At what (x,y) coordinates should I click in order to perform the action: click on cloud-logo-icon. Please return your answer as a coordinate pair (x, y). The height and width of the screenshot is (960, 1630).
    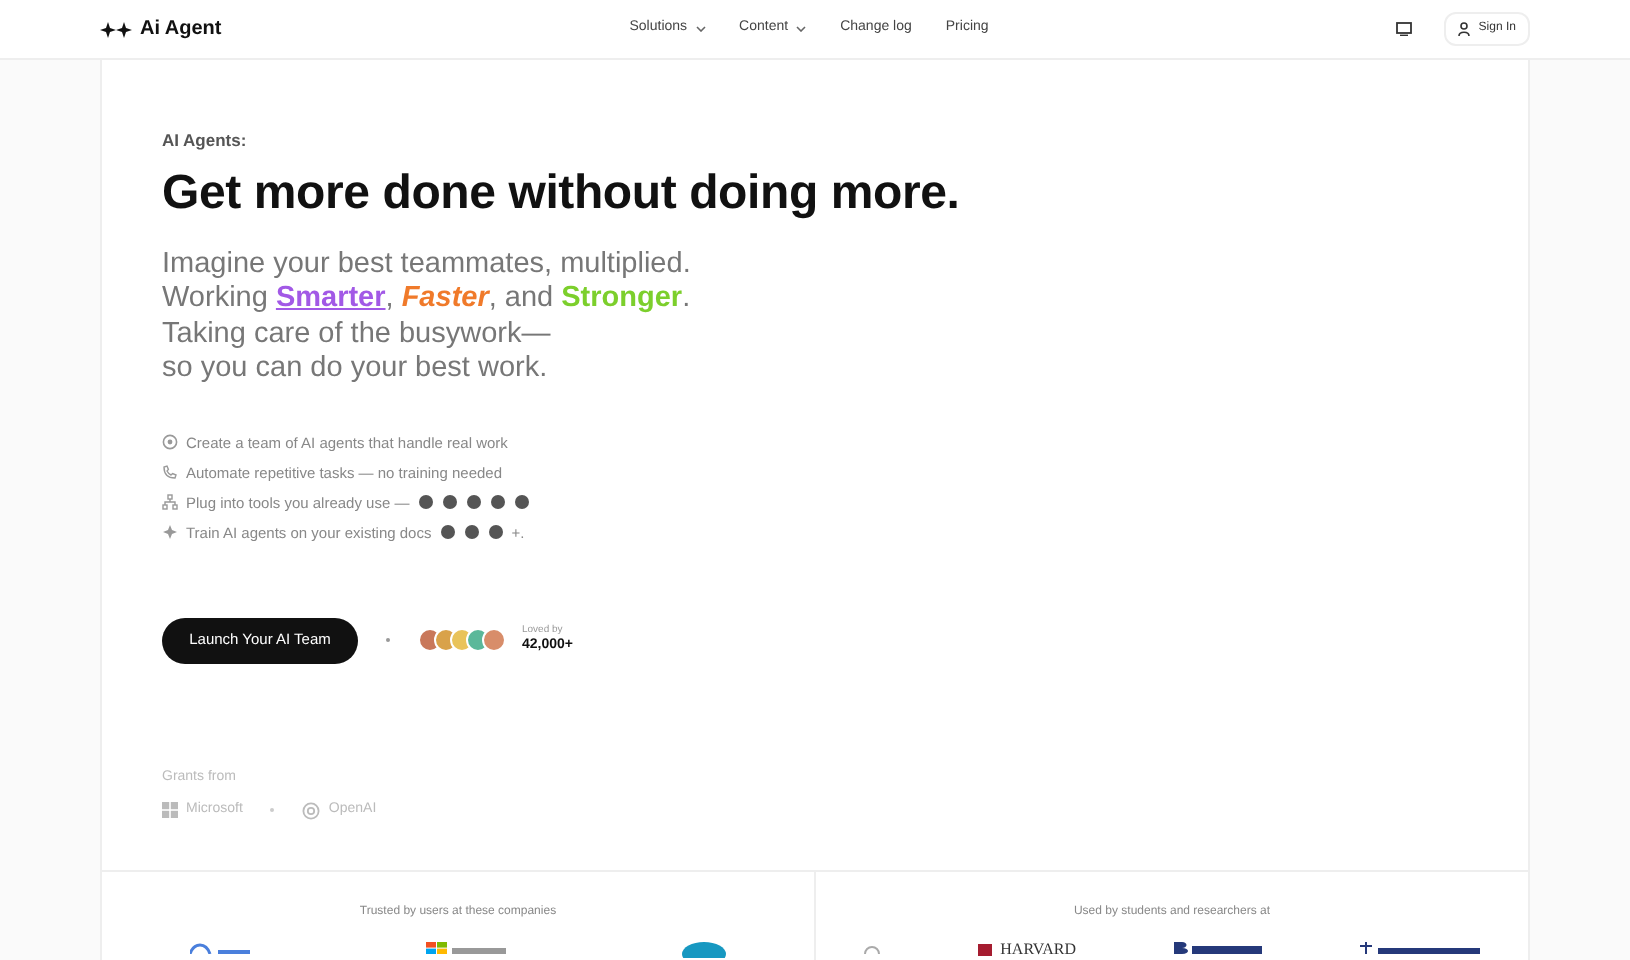
    Looking at the image, I should click on (704, 950).